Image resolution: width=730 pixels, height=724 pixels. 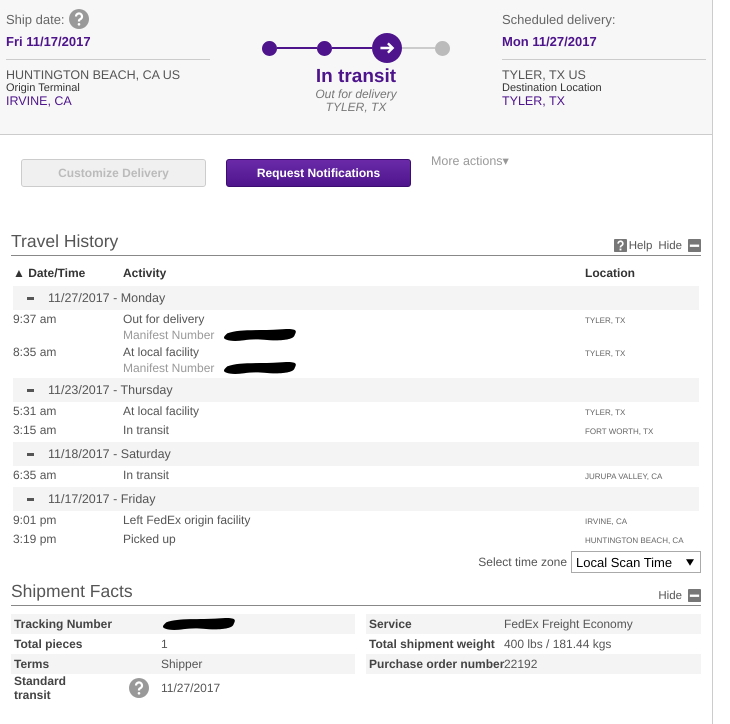 What do you see at coordinates (690, 562) in the screenshot?
I see `caret-icon` at bounding box center [690, 562].